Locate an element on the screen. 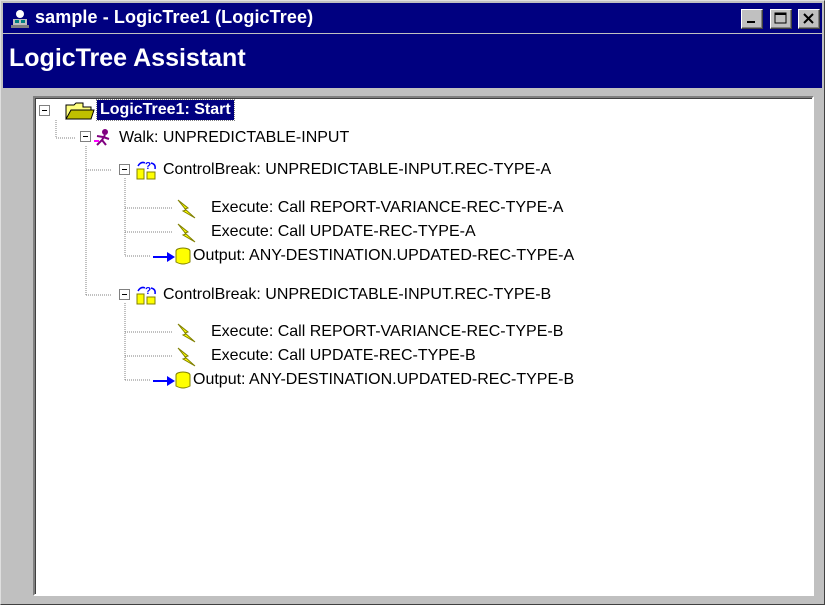  assistant-header: LogicTree Assistant is located at coordinates (412, 61).